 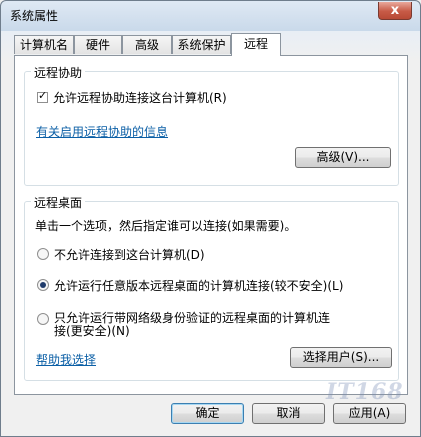 What do you see at coordinates (44, 44) in the screenshot?
I see `tab-computer-name: 计算机名` at bounding box center [44, 44].